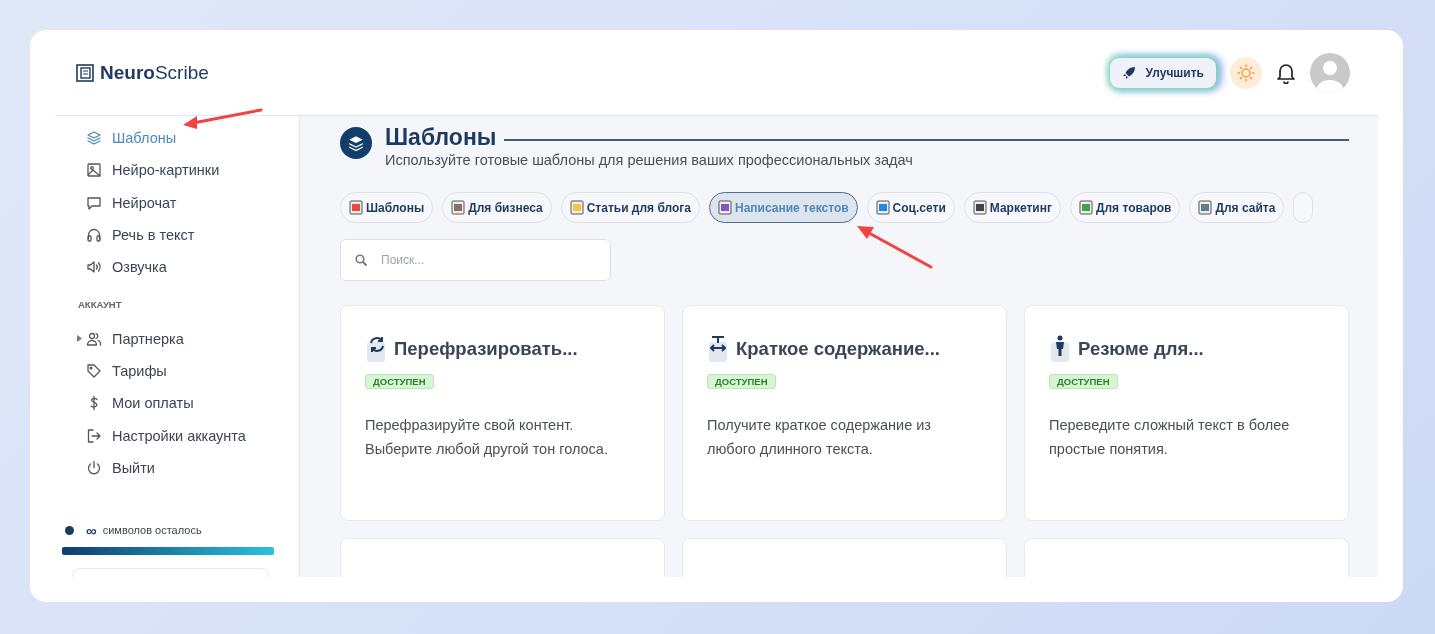  Describe the element at coordinates (1286, 72) in the screenshot. I see `notification-bell-icon` at that location.